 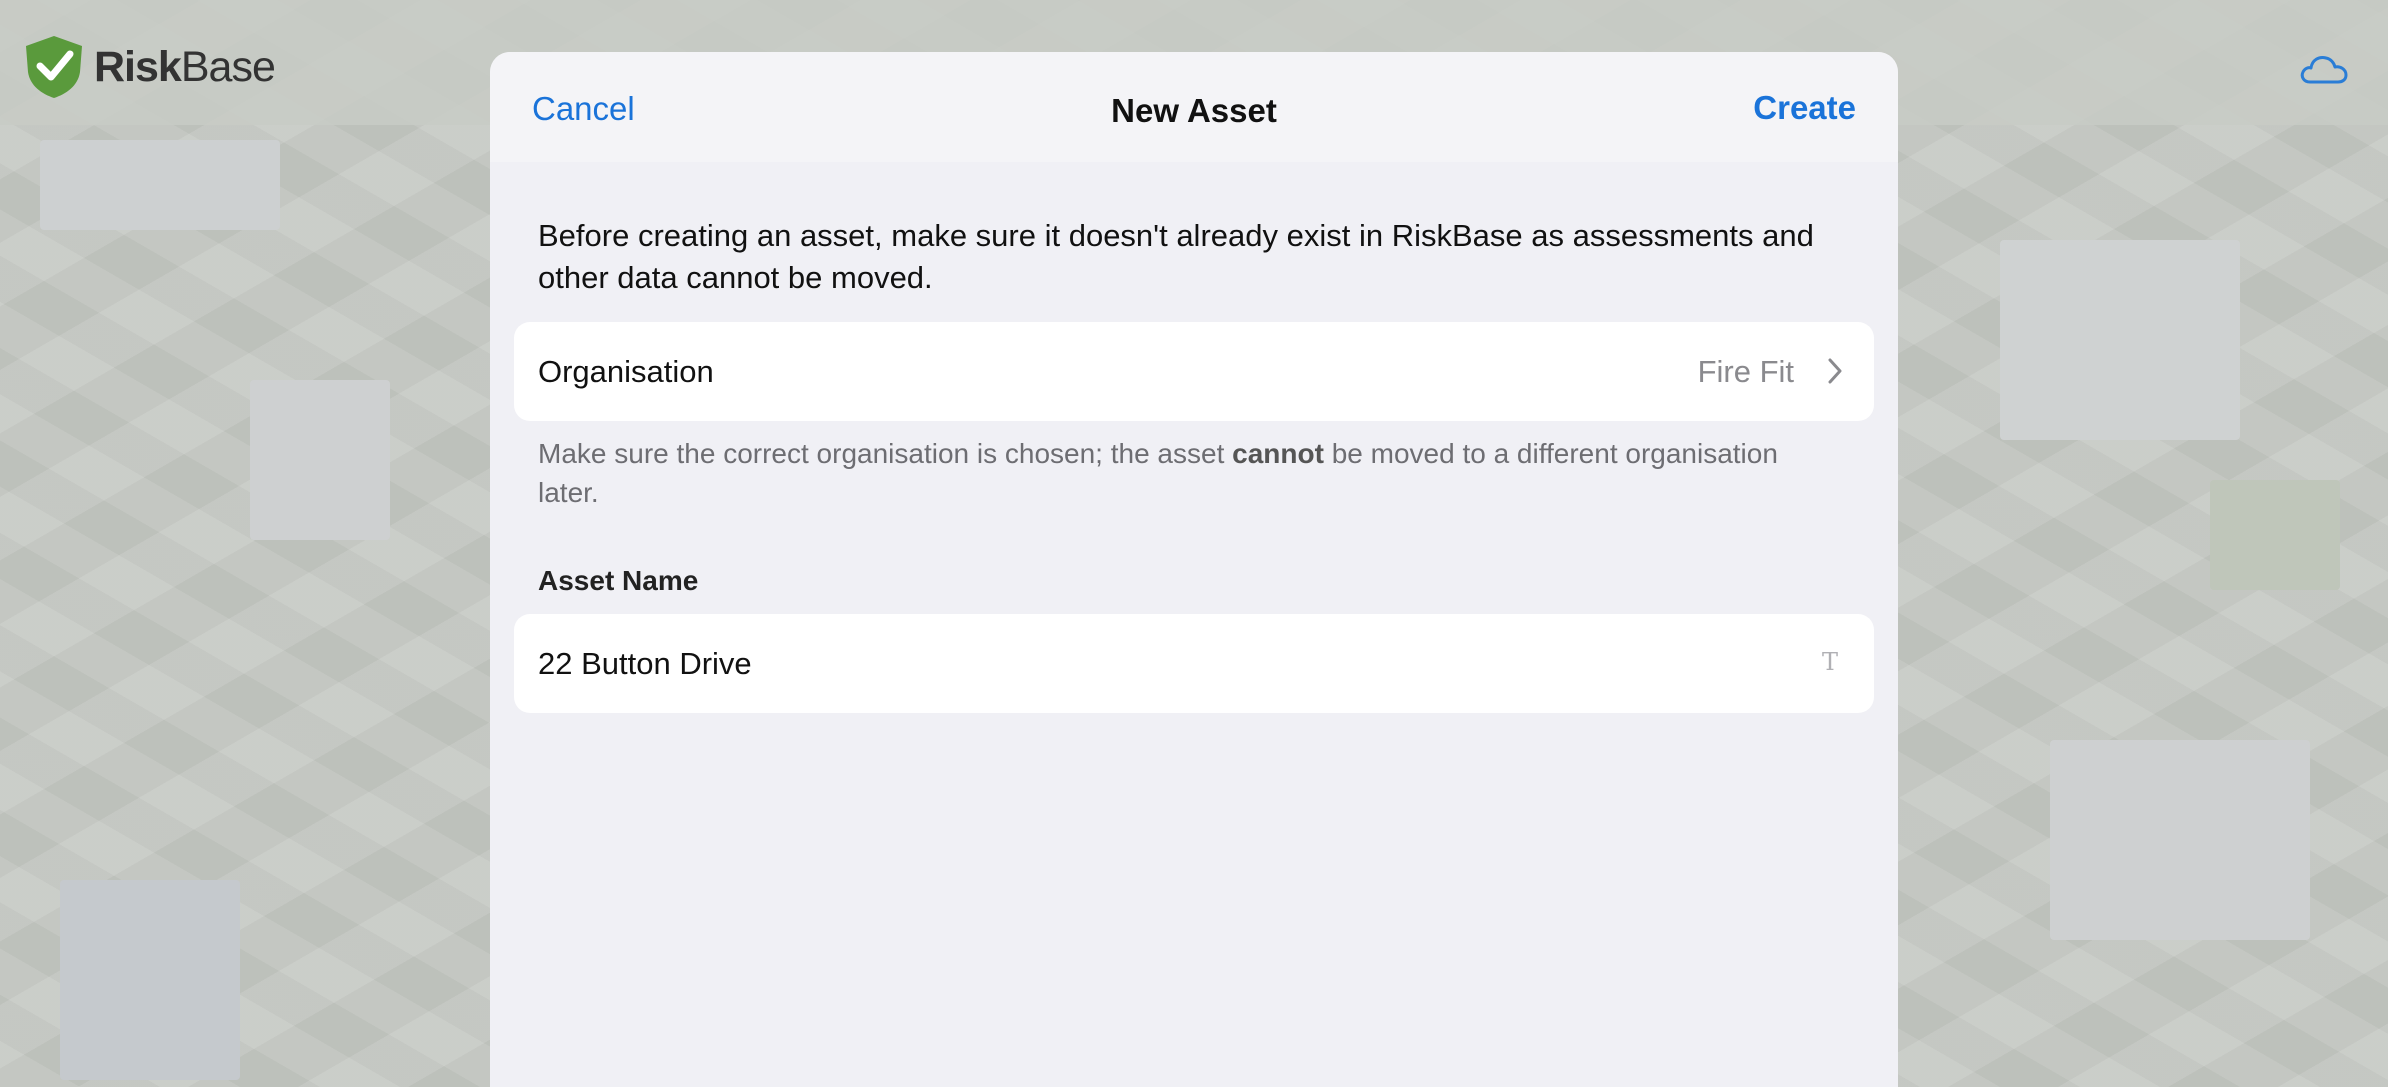 I want to click on text-format-icon: T, so click(x=1829, y=662).